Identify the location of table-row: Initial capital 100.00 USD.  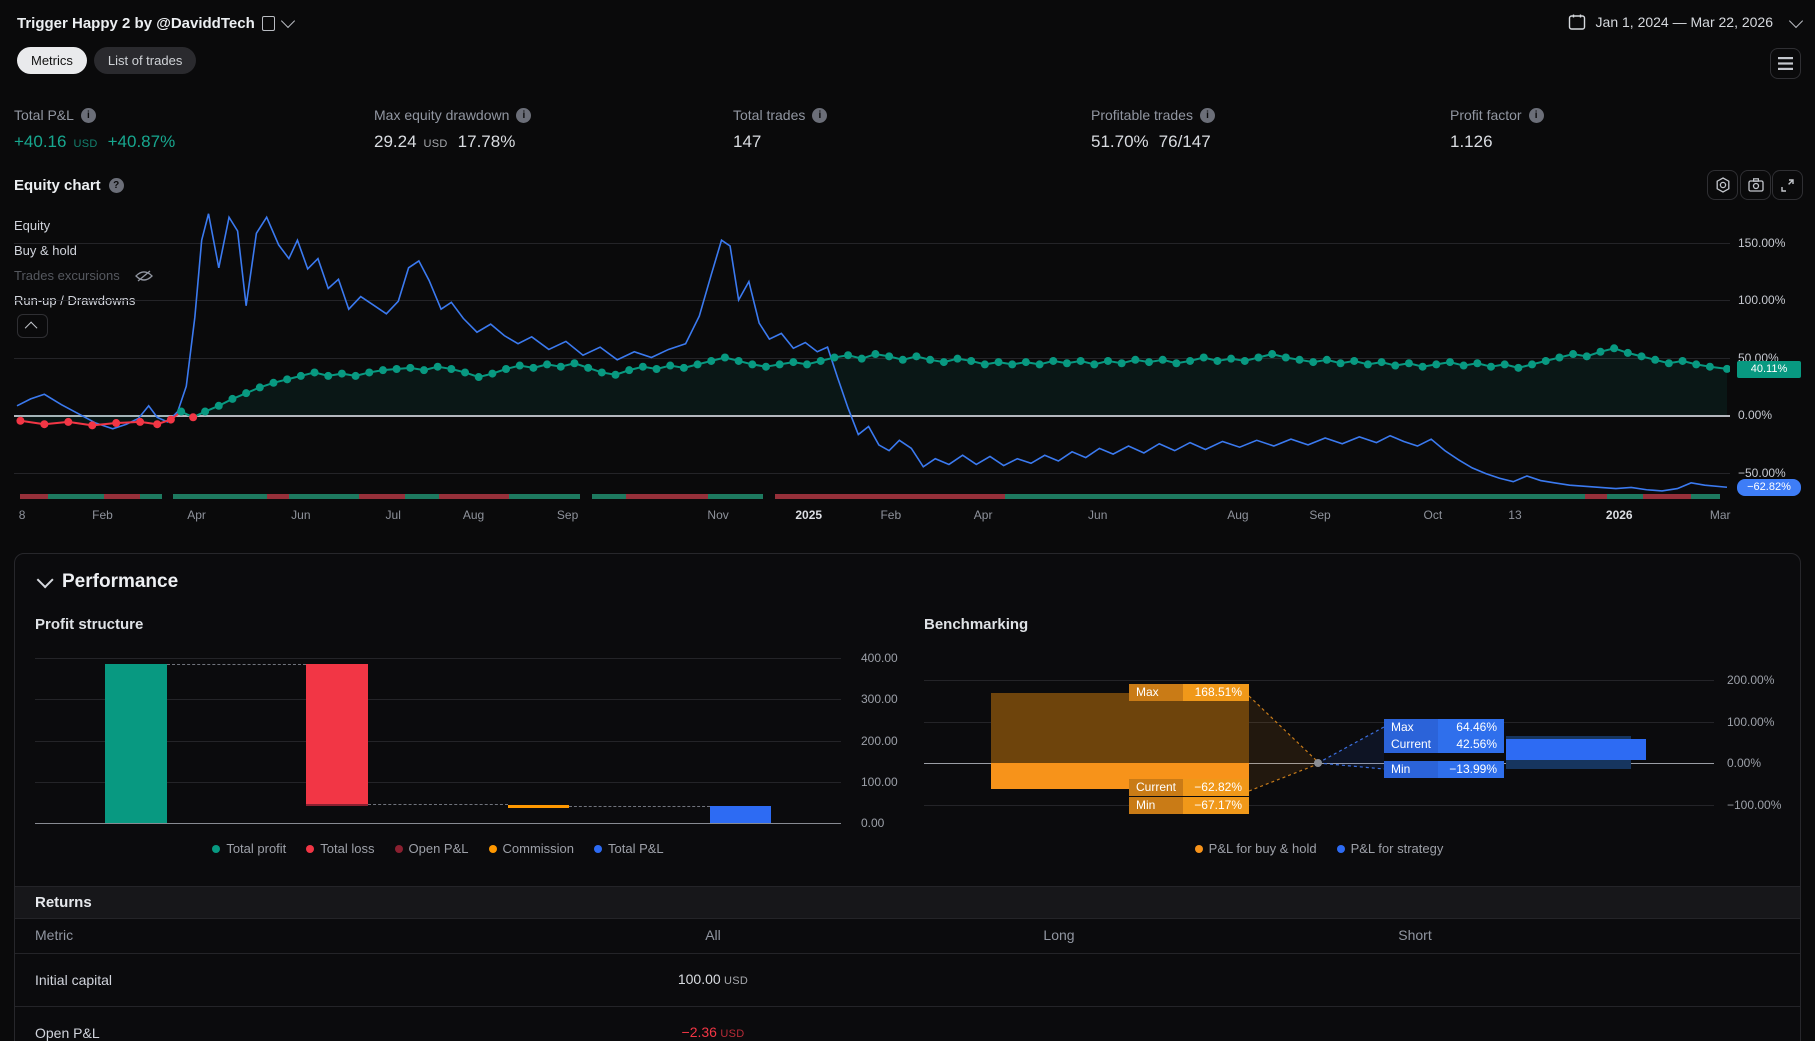
(907, 980).